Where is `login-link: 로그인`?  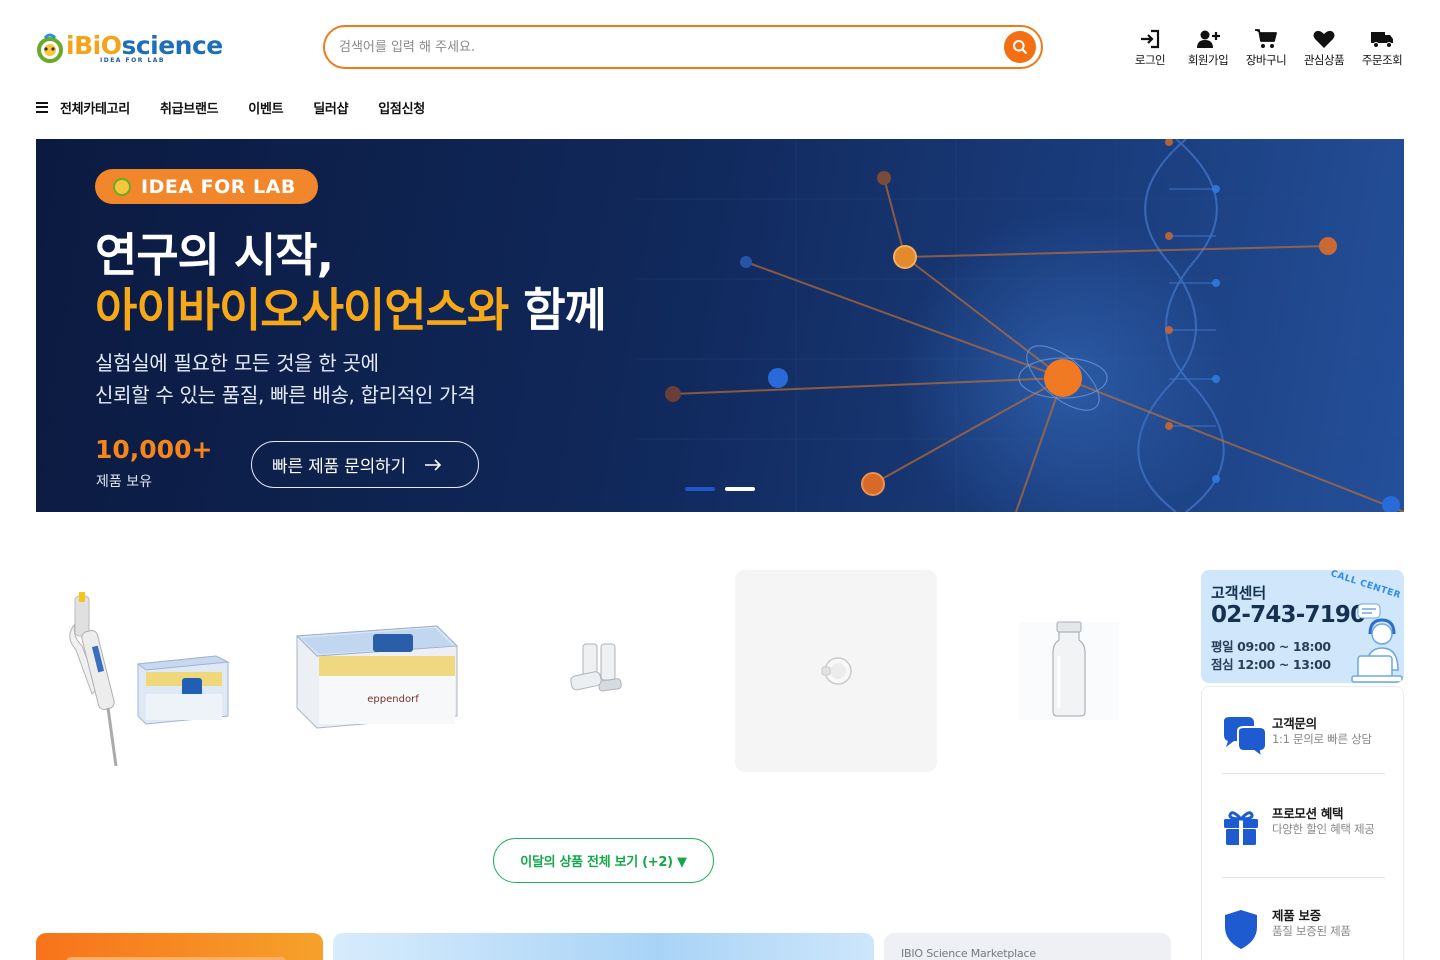 login-link: 로그인 is located at coordinates (1150, 48).